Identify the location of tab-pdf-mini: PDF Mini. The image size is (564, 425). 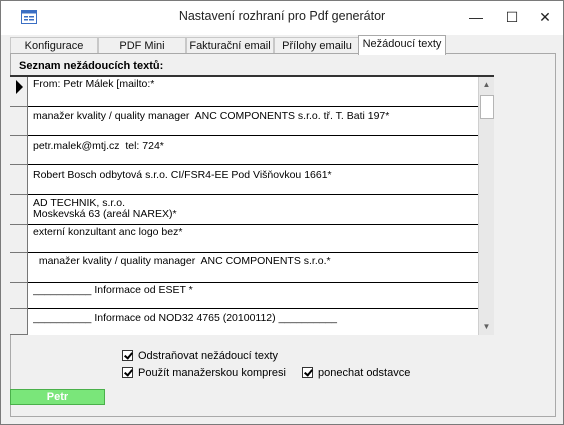
(142, 45).